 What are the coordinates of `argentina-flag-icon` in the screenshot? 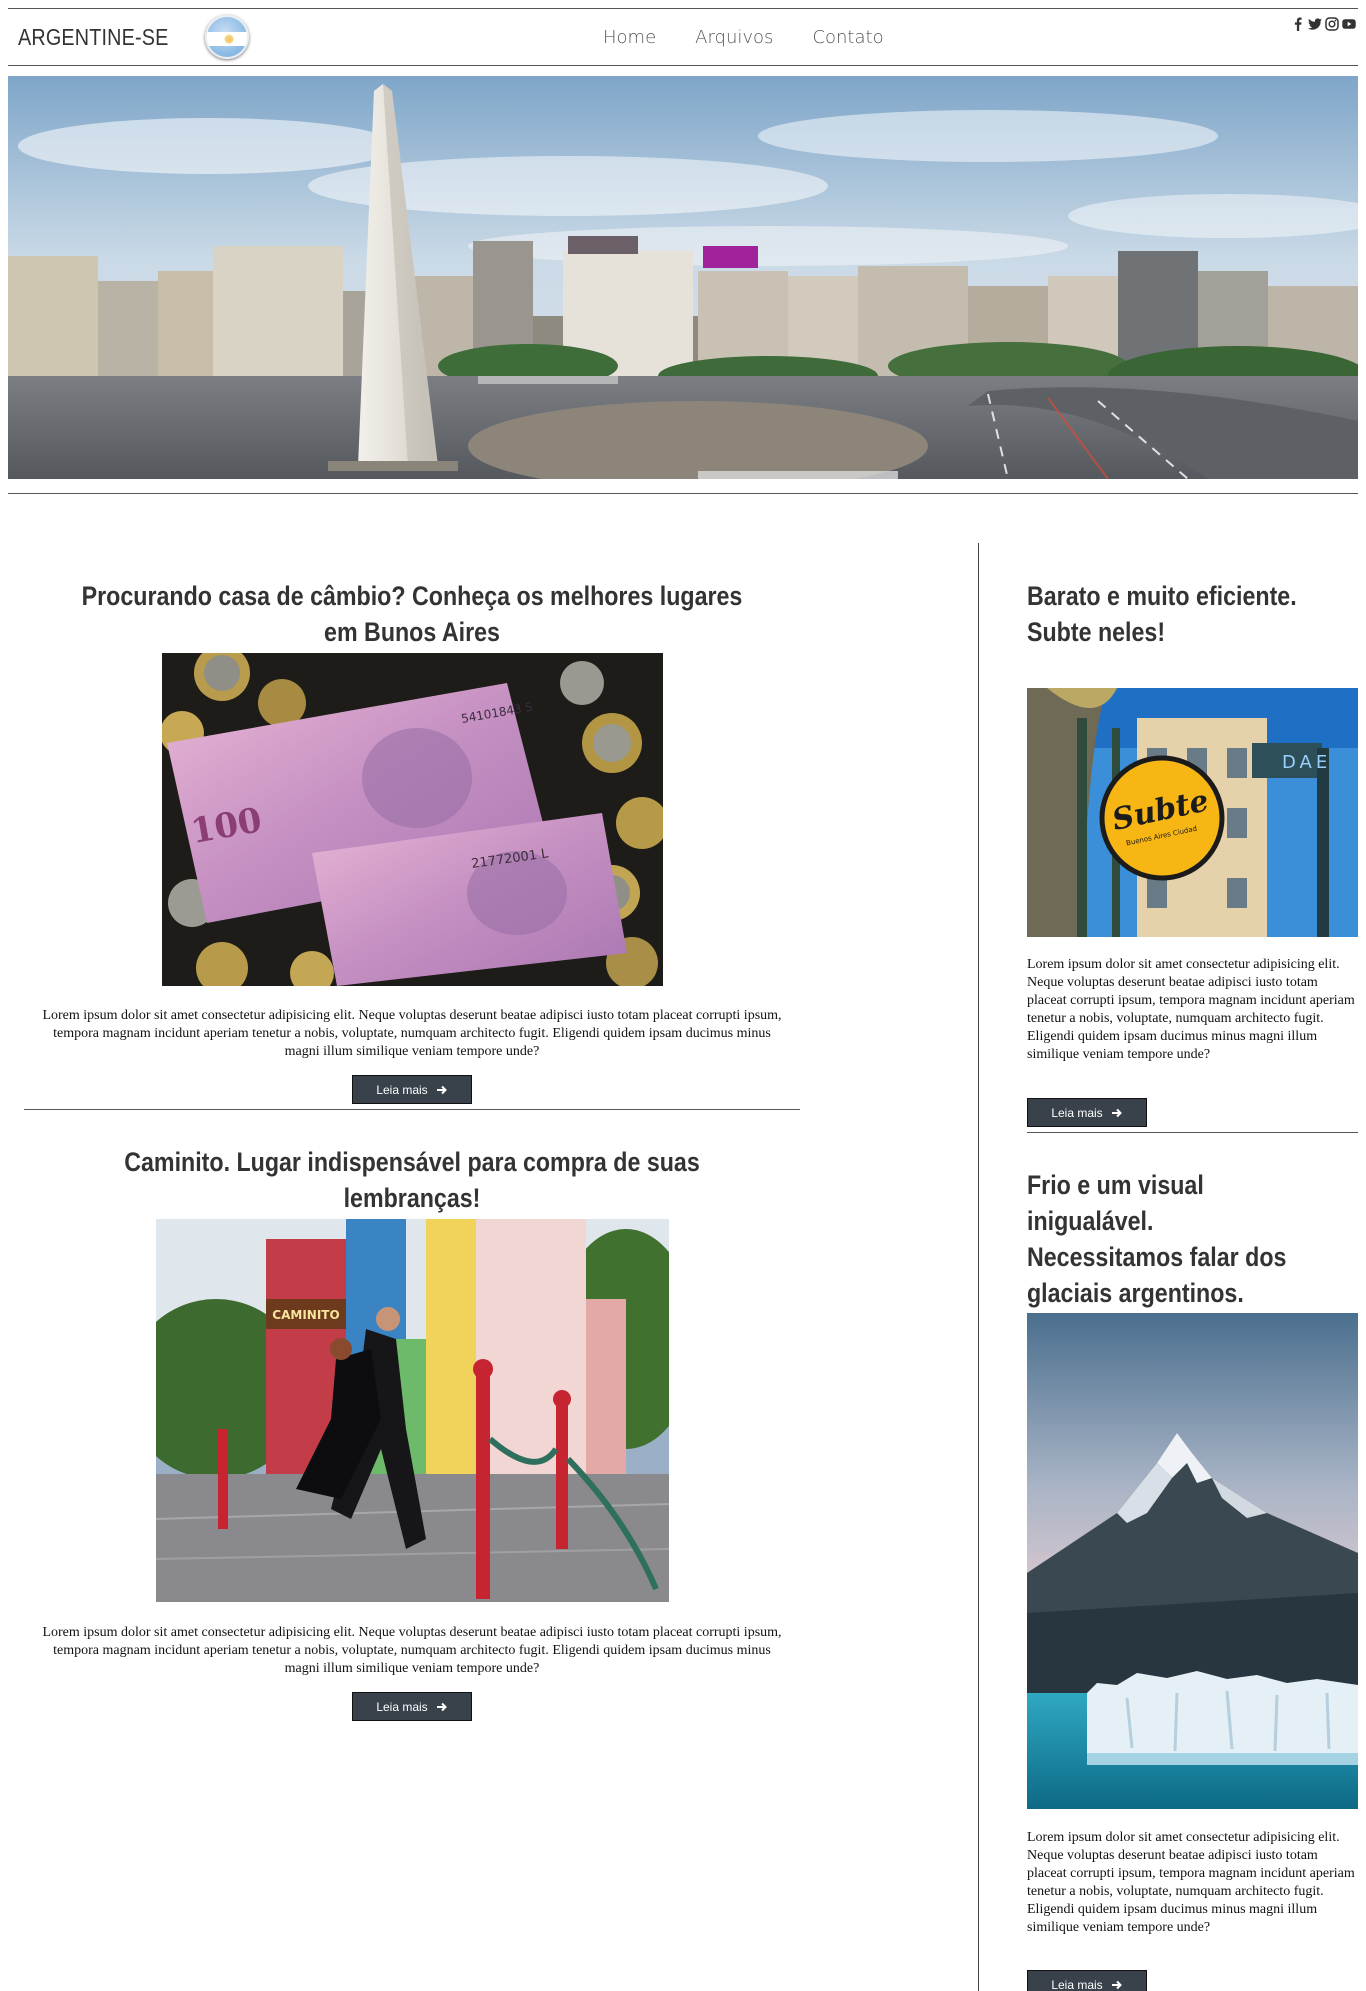 It's located at (226, 37).